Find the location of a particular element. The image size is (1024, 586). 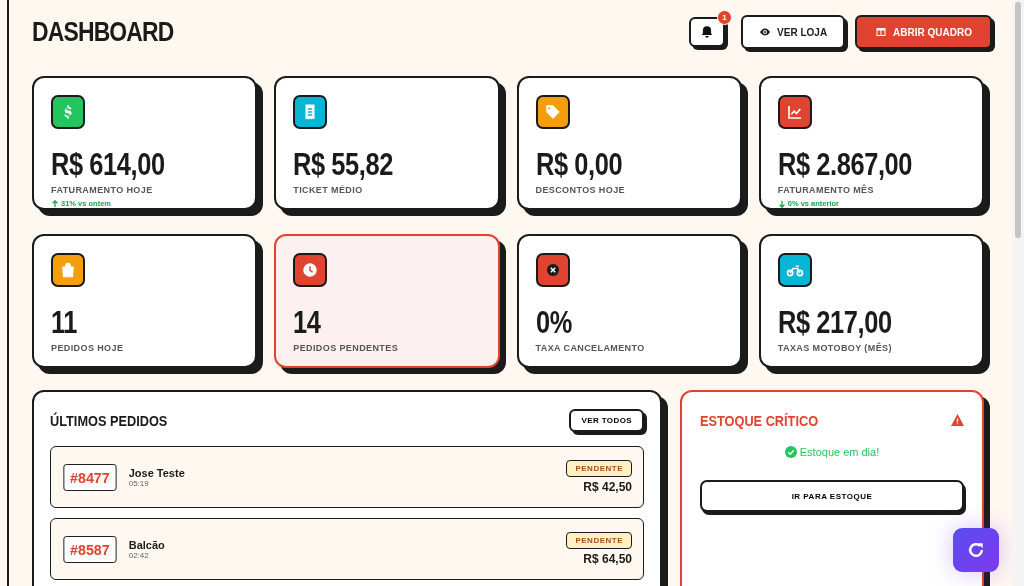

stock-status-text: Estoque em dia! is located at coordinates (839, 452).